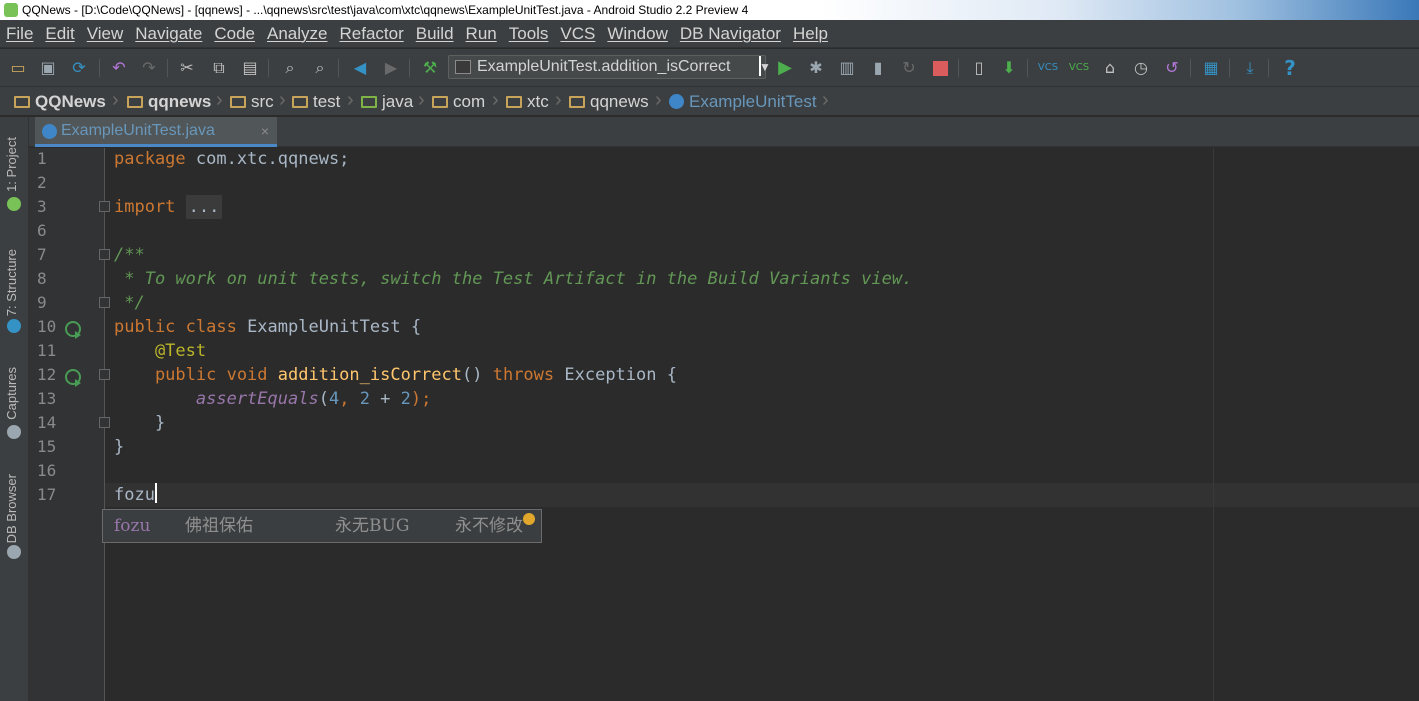 This screenshot has height=701, width=1419. Describe the element at coordinates (435, 34) in the screenshot. I see `menu-build: Build` at that location.